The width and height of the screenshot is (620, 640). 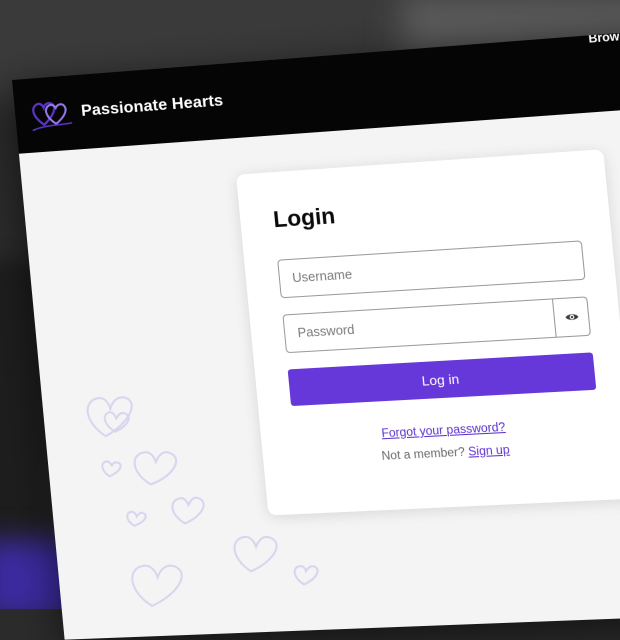 What do you see at coordinates (304, 217) in the screenshot?
I see `page-title: Login` at bounding box center [304, 217].